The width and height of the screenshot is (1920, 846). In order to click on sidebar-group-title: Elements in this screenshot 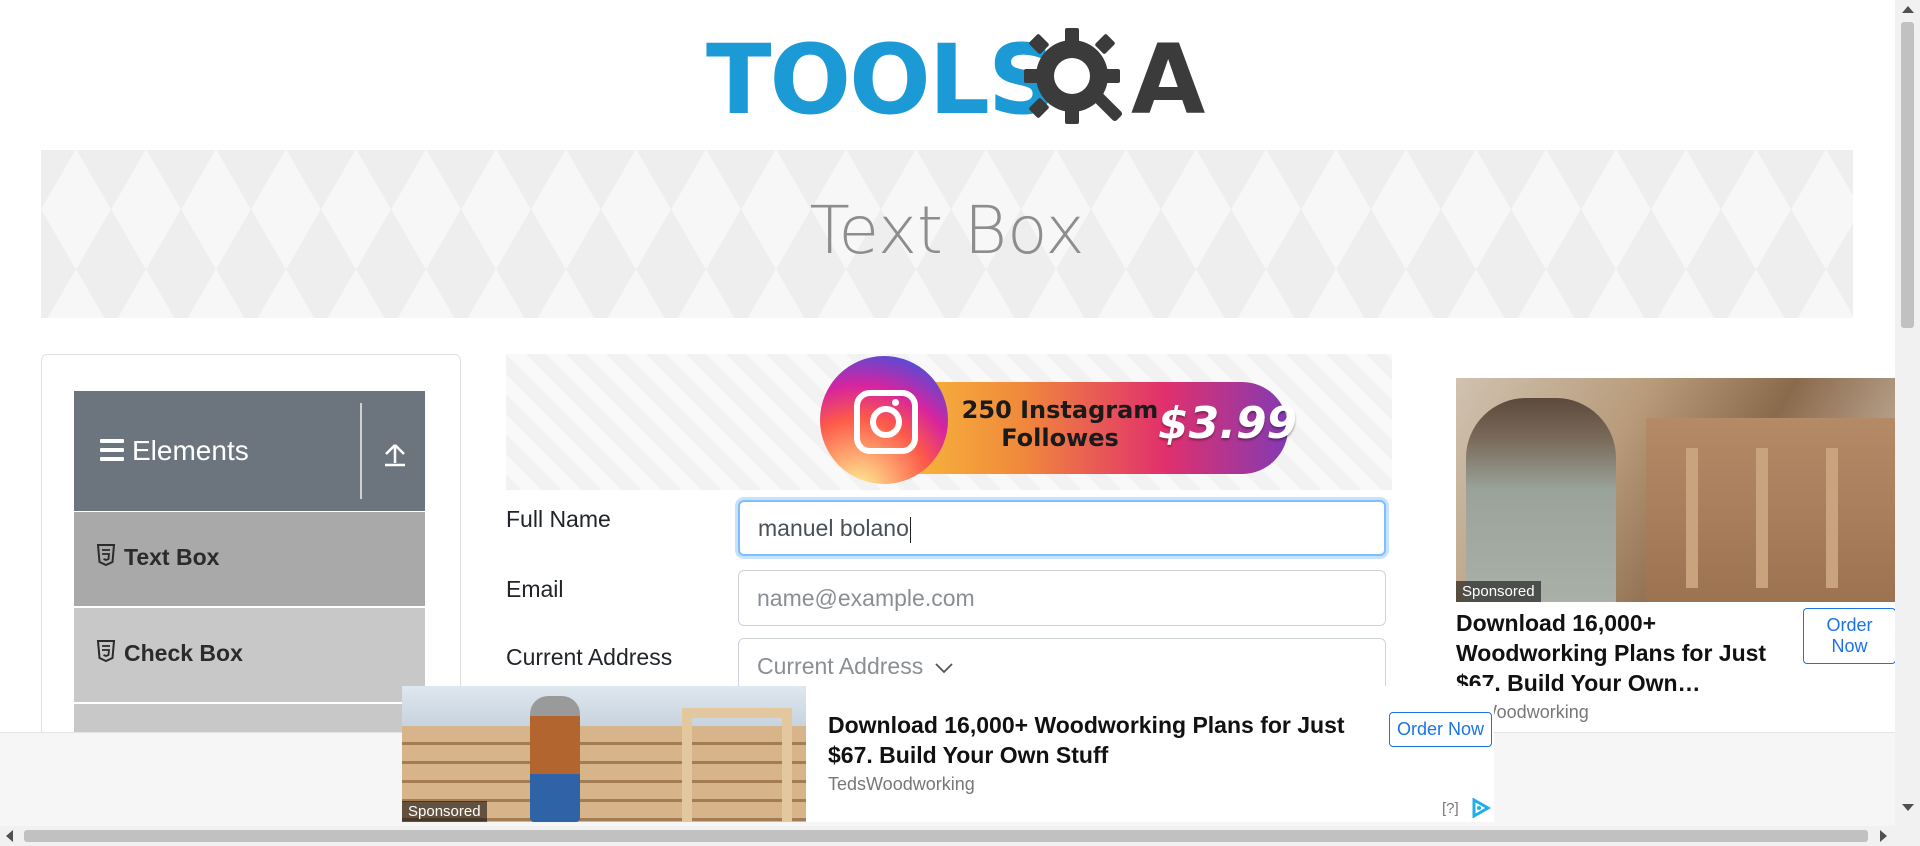, I will do `click(190, 450)`.